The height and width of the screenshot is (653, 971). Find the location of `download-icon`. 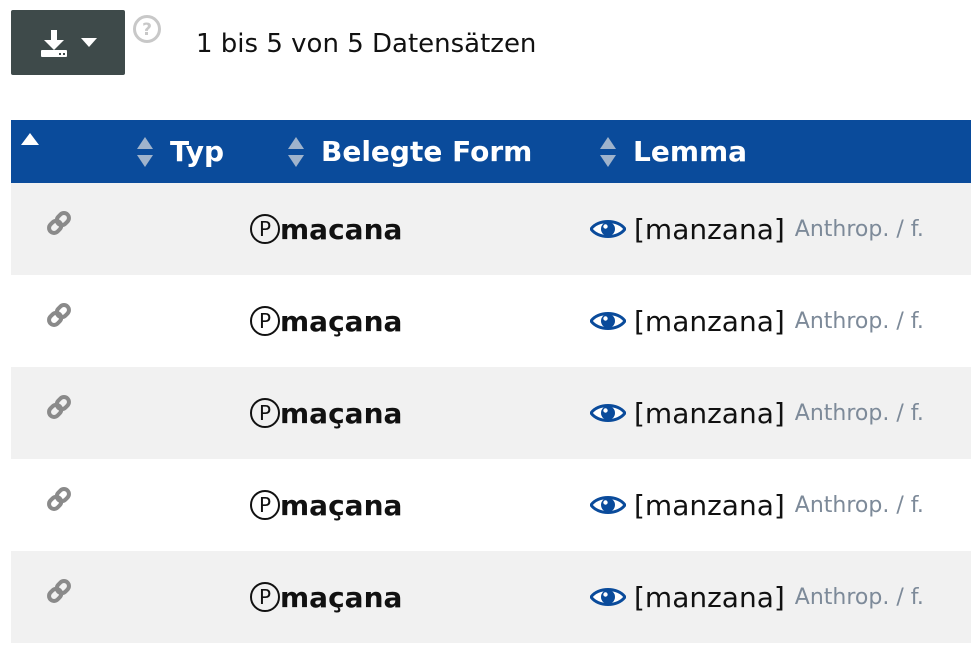

download-icon is located at coordinates (54, 43).